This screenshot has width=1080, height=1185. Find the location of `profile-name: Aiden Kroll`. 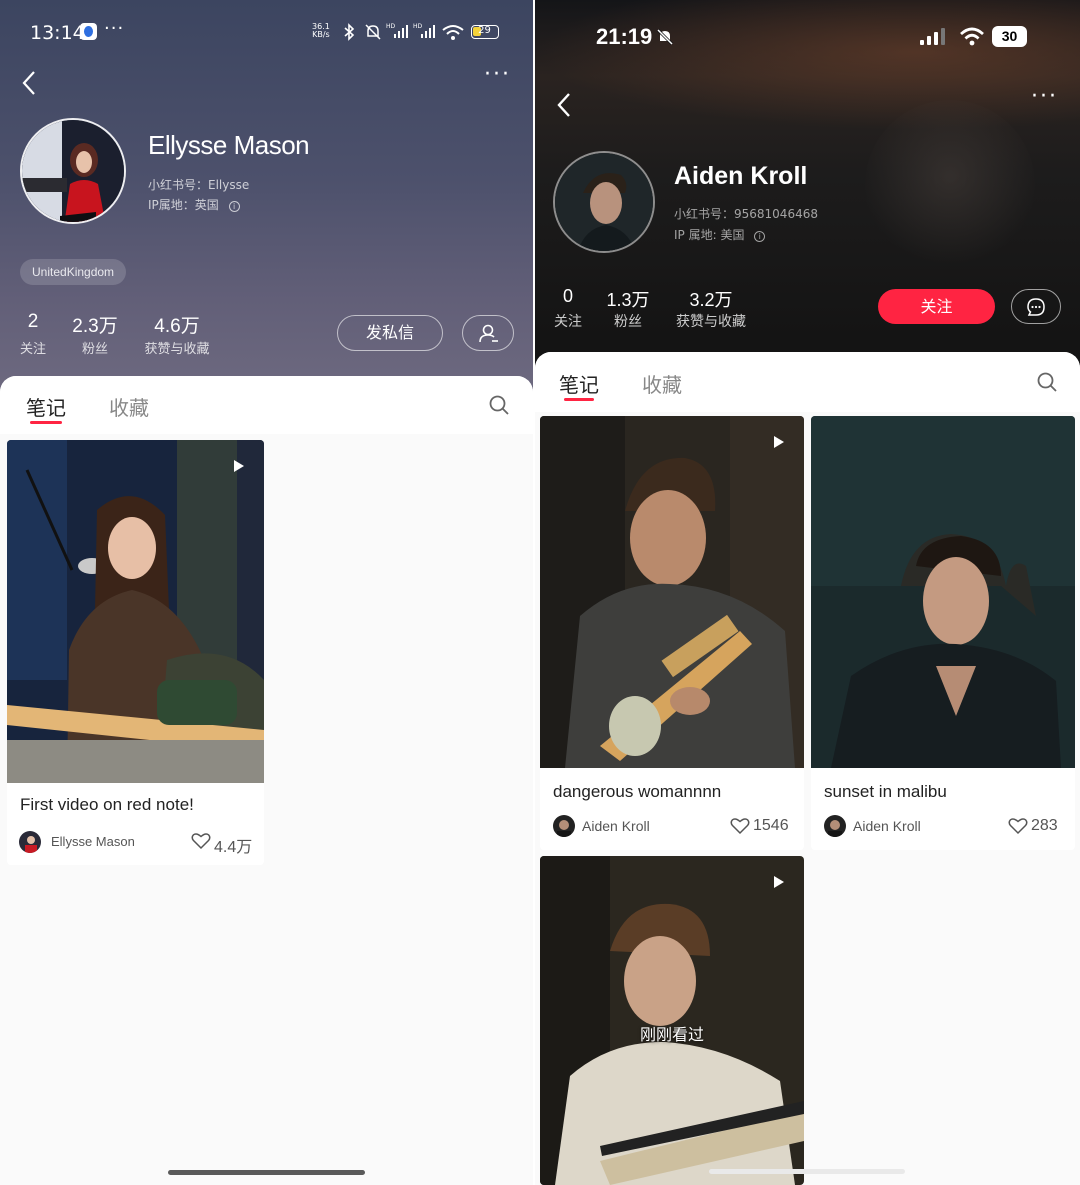

profile-name: Aiden Kroll is located at coordinates (741, 176).